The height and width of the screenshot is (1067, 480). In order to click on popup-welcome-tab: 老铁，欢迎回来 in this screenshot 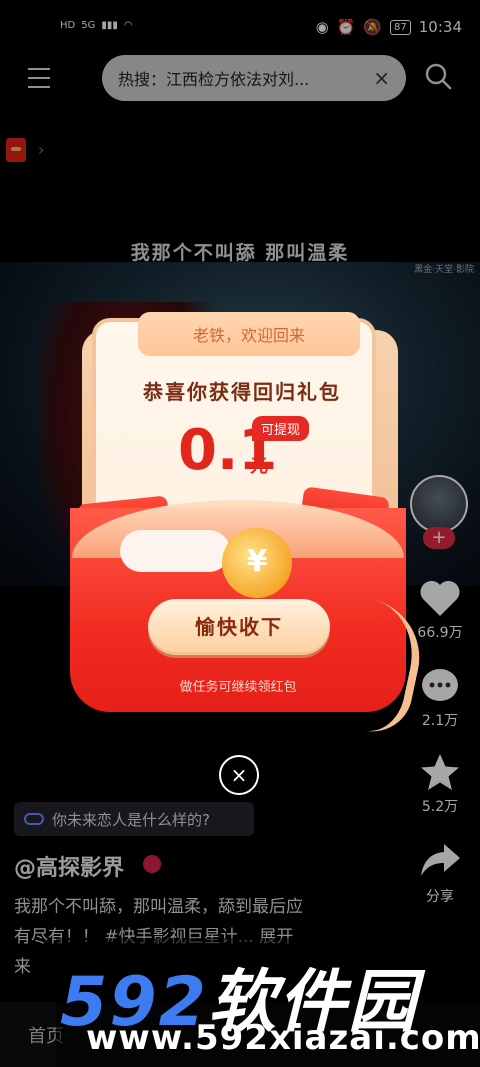, I will do `click(249, 334)`.